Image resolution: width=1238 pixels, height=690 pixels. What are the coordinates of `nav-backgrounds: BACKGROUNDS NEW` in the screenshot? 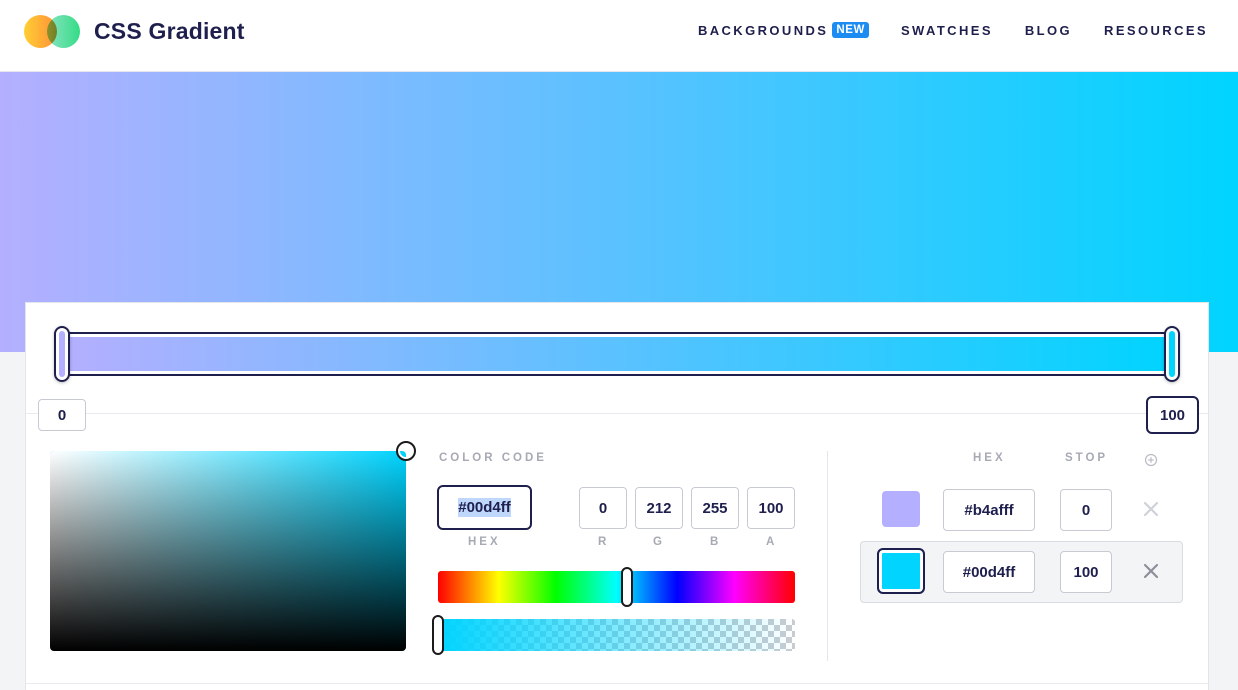 It's located at (783, 30).